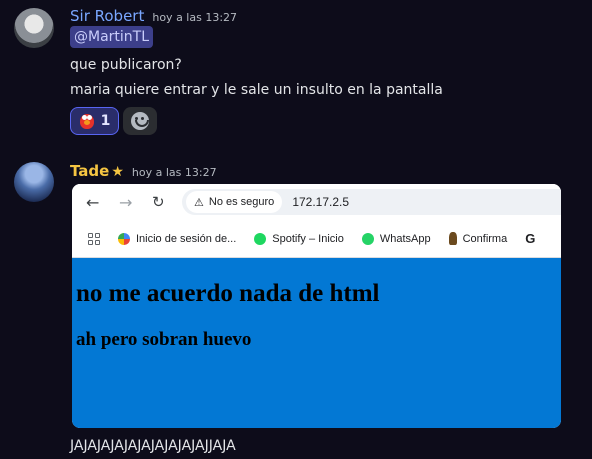 The height and width of the screenshot is (459, 592). What do you see at coordinates (241, 202) in the screenshot?
I see `security-label: No es seguro` at bounding box center [241, 202].